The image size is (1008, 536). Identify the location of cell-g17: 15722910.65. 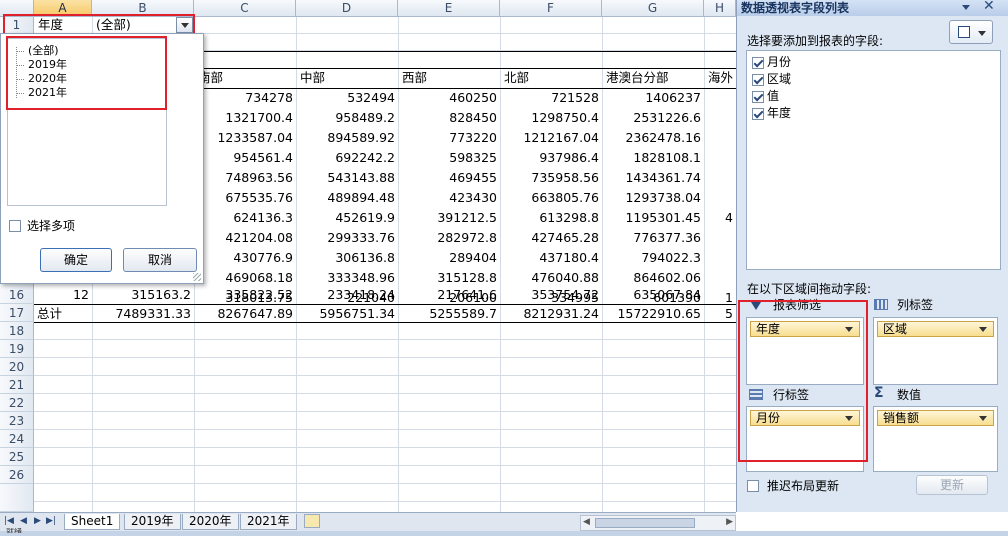
(653, 314).